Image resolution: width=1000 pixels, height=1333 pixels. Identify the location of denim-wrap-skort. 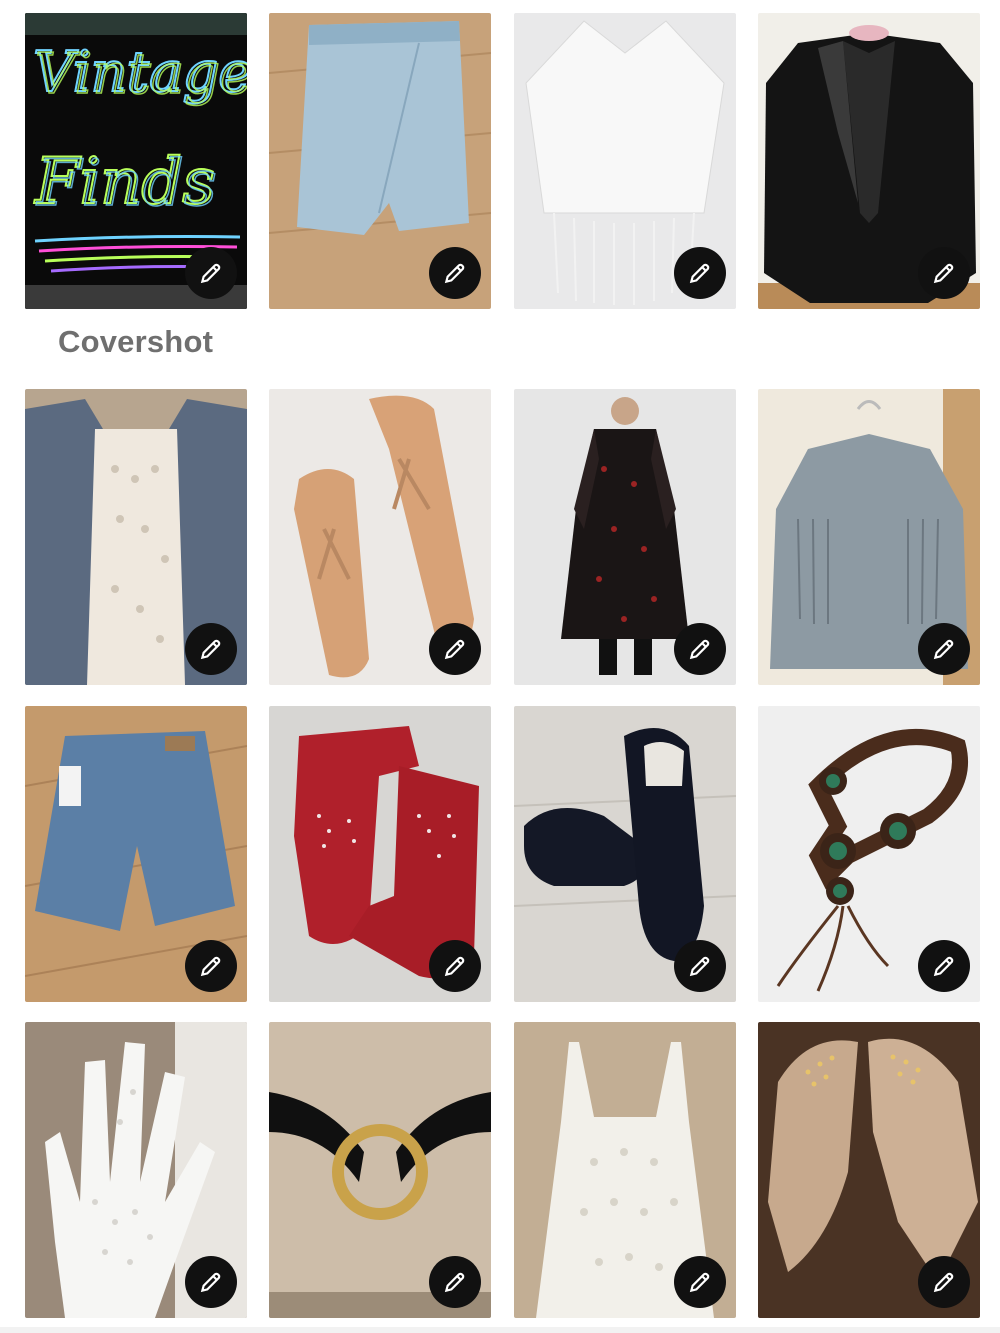
(380, 161).